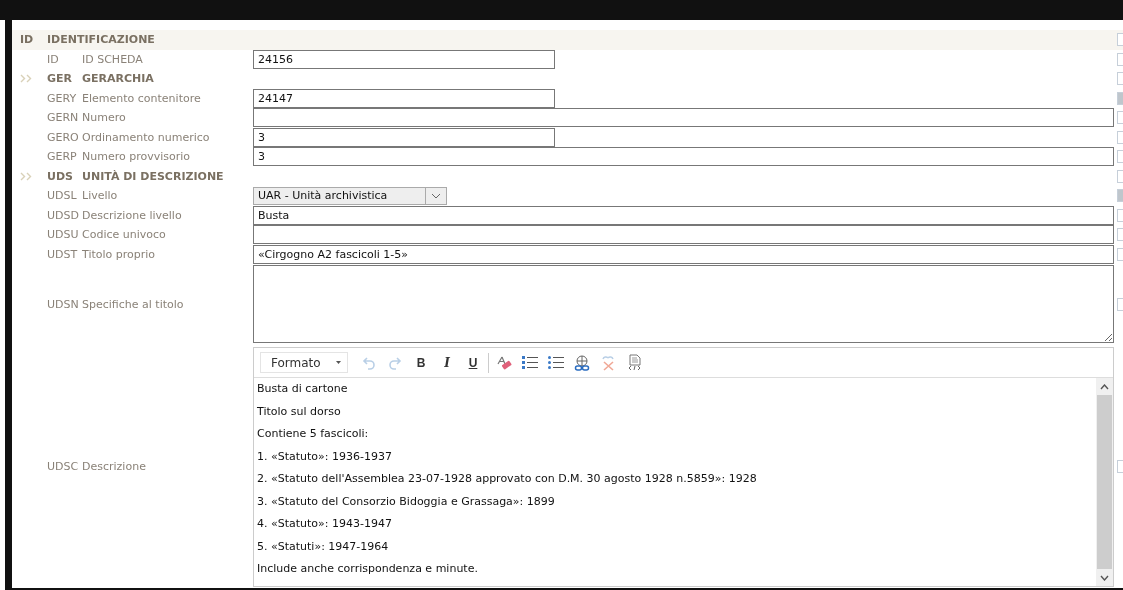 Image resolution: width=1123 pixels, height=590 pixels. Describe the element at coordinates (683, 254) in the screenshot. I see `input-field: «Cirgogno A2 fascicoli 1-5»` at that location.